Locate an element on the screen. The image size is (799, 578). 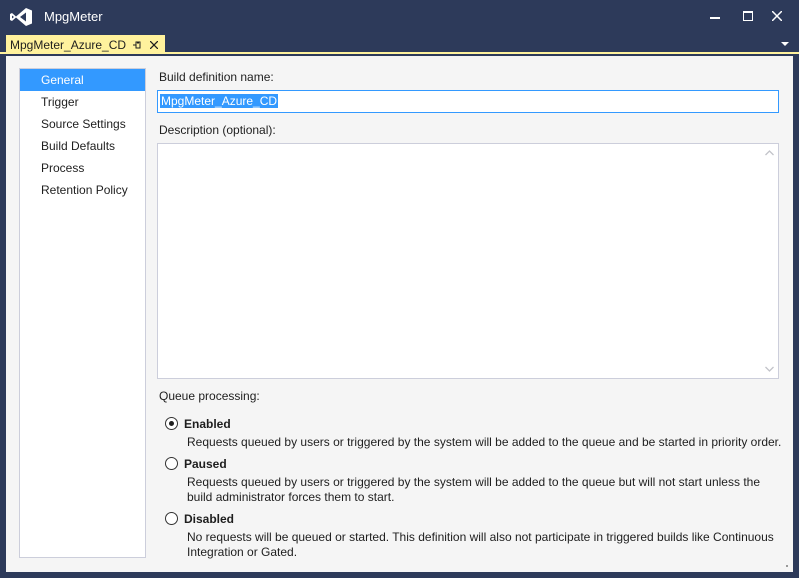
nav-item-source-settings: Source Settings is located at coordinates (82, 124).